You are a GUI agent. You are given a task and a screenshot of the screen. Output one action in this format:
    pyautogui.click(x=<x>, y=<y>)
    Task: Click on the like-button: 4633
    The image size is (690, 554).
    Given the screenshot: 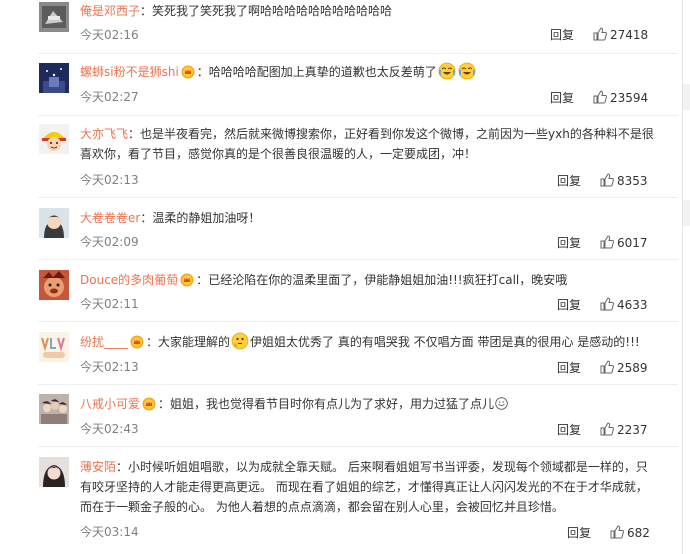 What is the action you would take?
    pyautogui.click(x=624, y=304)
    